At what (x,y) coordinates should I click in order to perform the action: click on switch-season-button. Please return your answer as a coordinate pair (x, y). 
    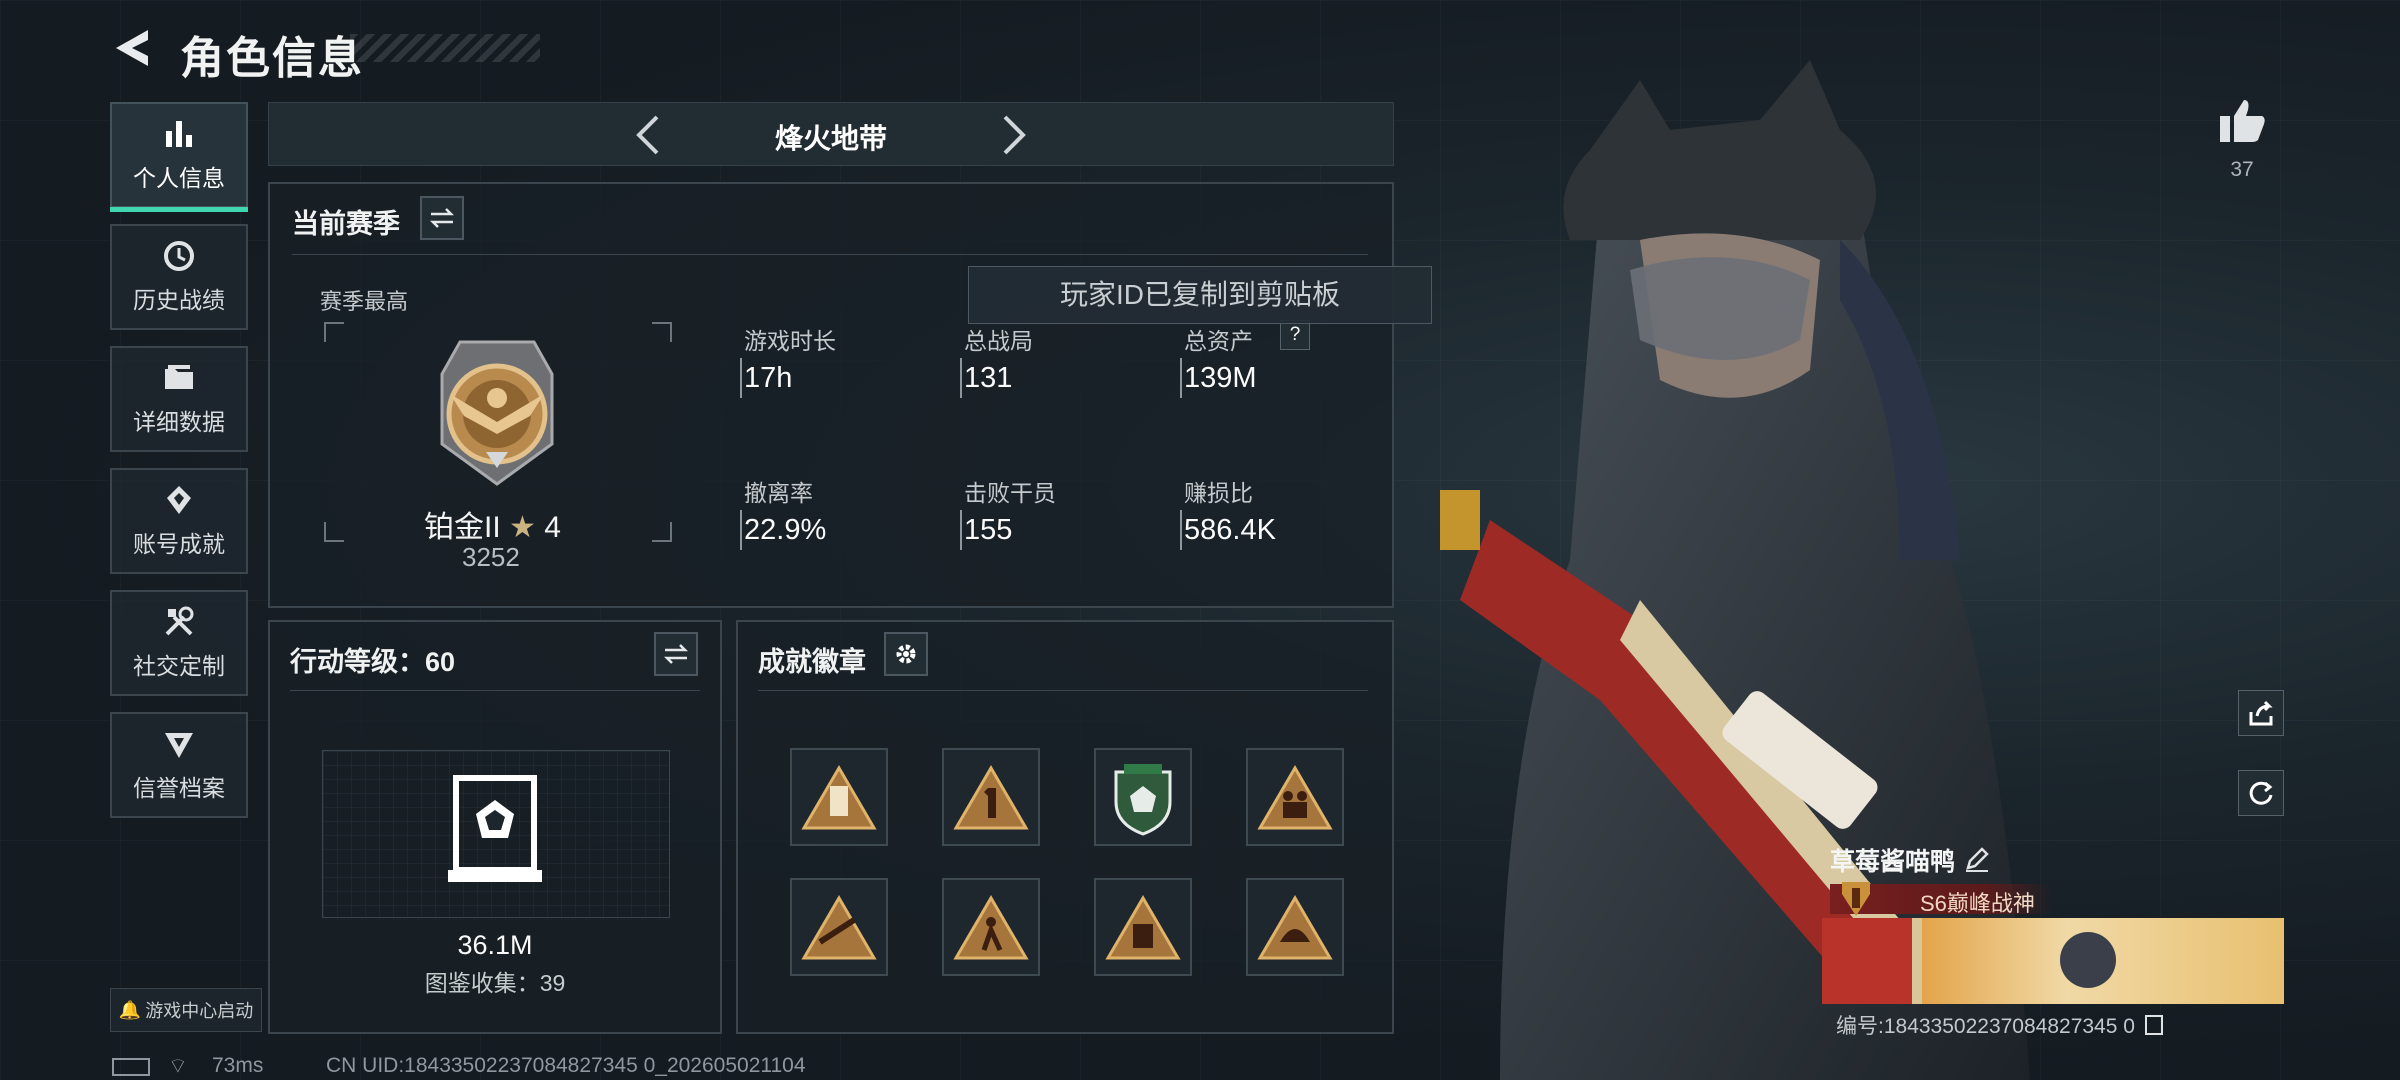
    Looking at the image, I should click on (442, 218).